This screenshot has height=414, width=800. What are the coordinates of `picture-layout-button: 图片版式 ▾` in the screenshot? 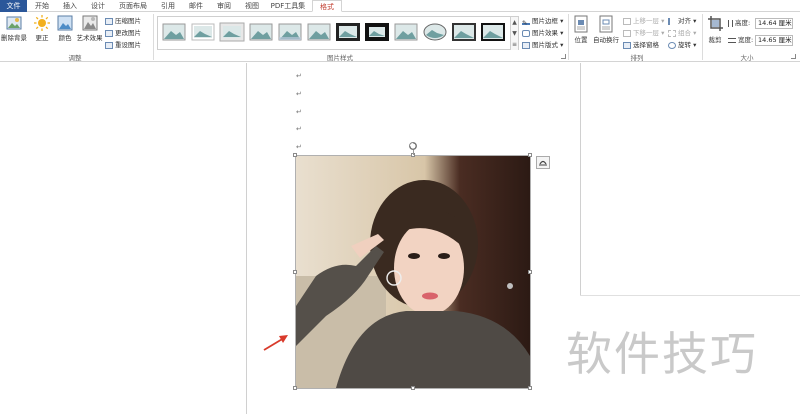 It's located at (542, 45).